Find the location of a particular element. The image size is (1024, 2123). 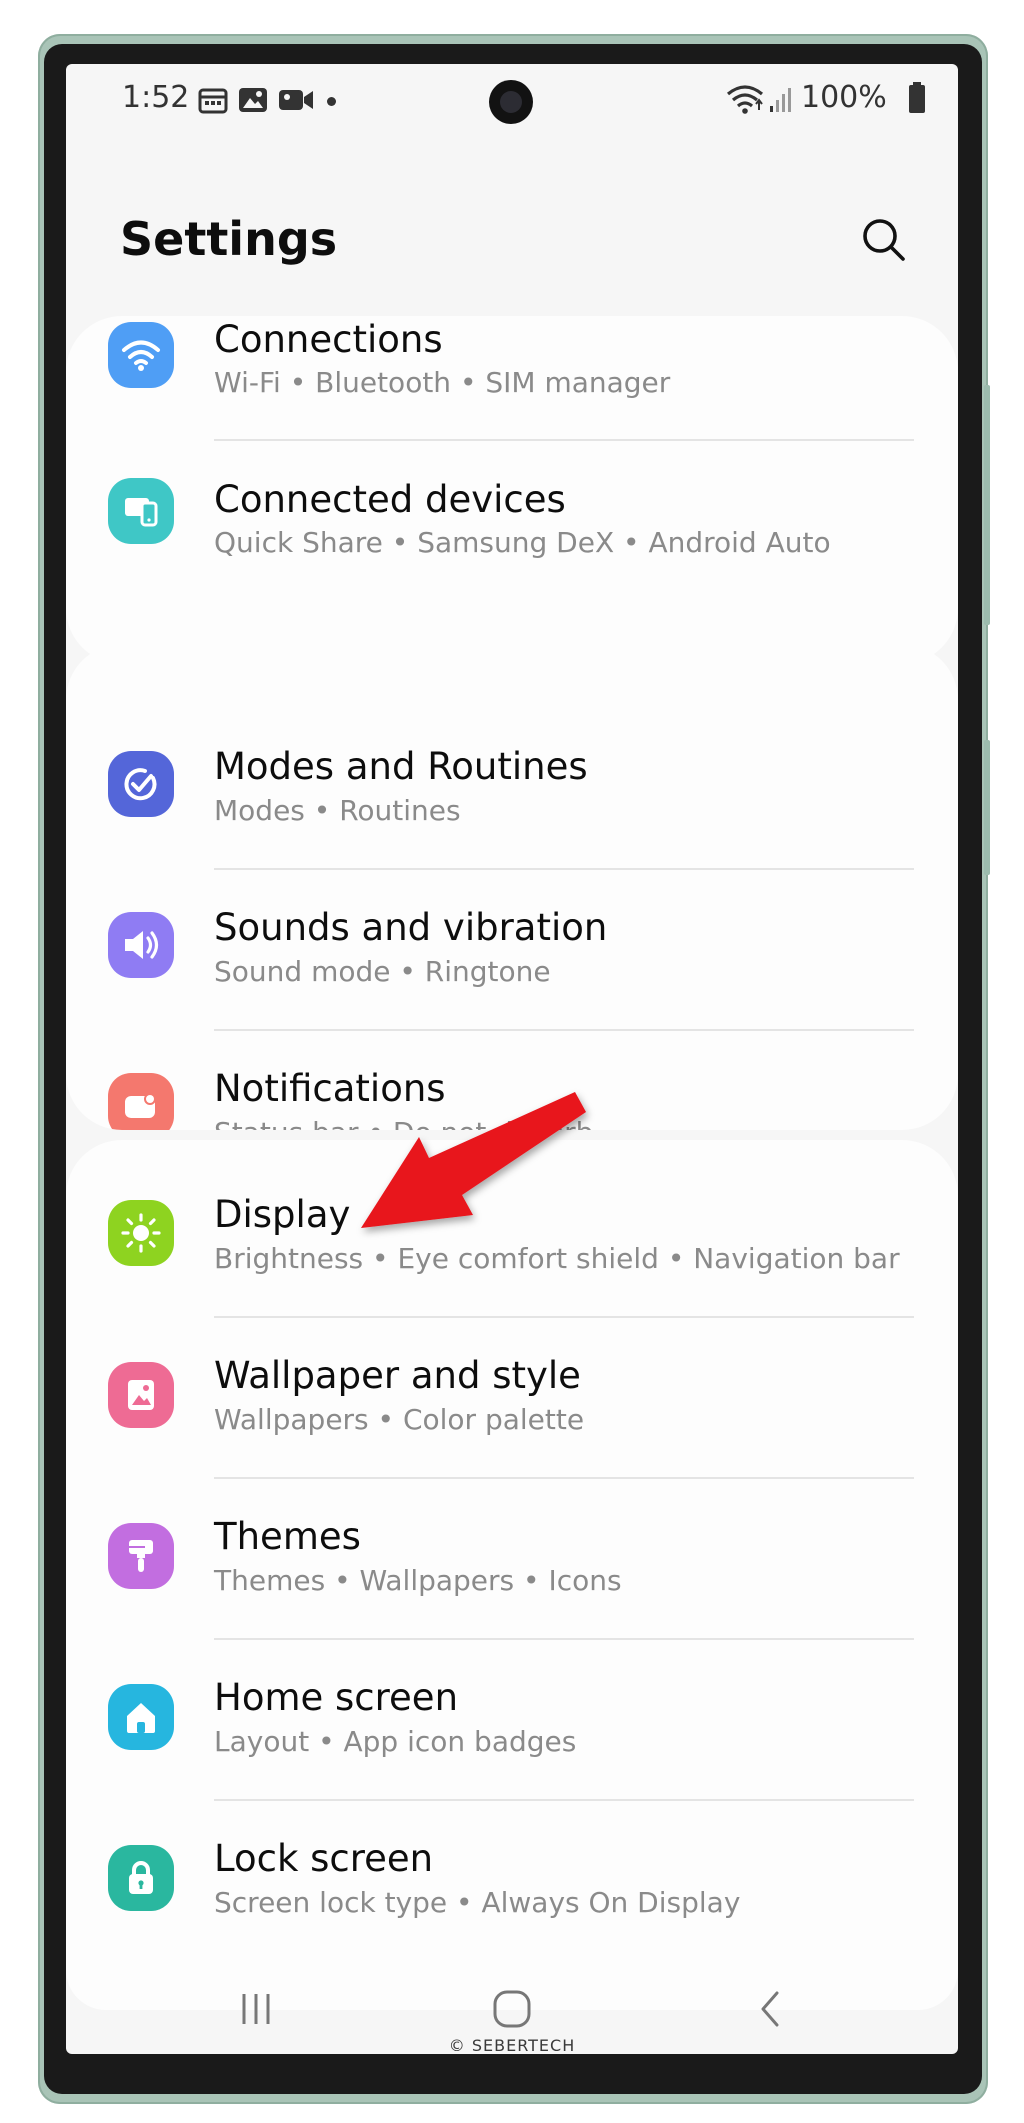

settings-item-subtitle: Wallpapers • Color palette is located at coordinates (399, 1419).